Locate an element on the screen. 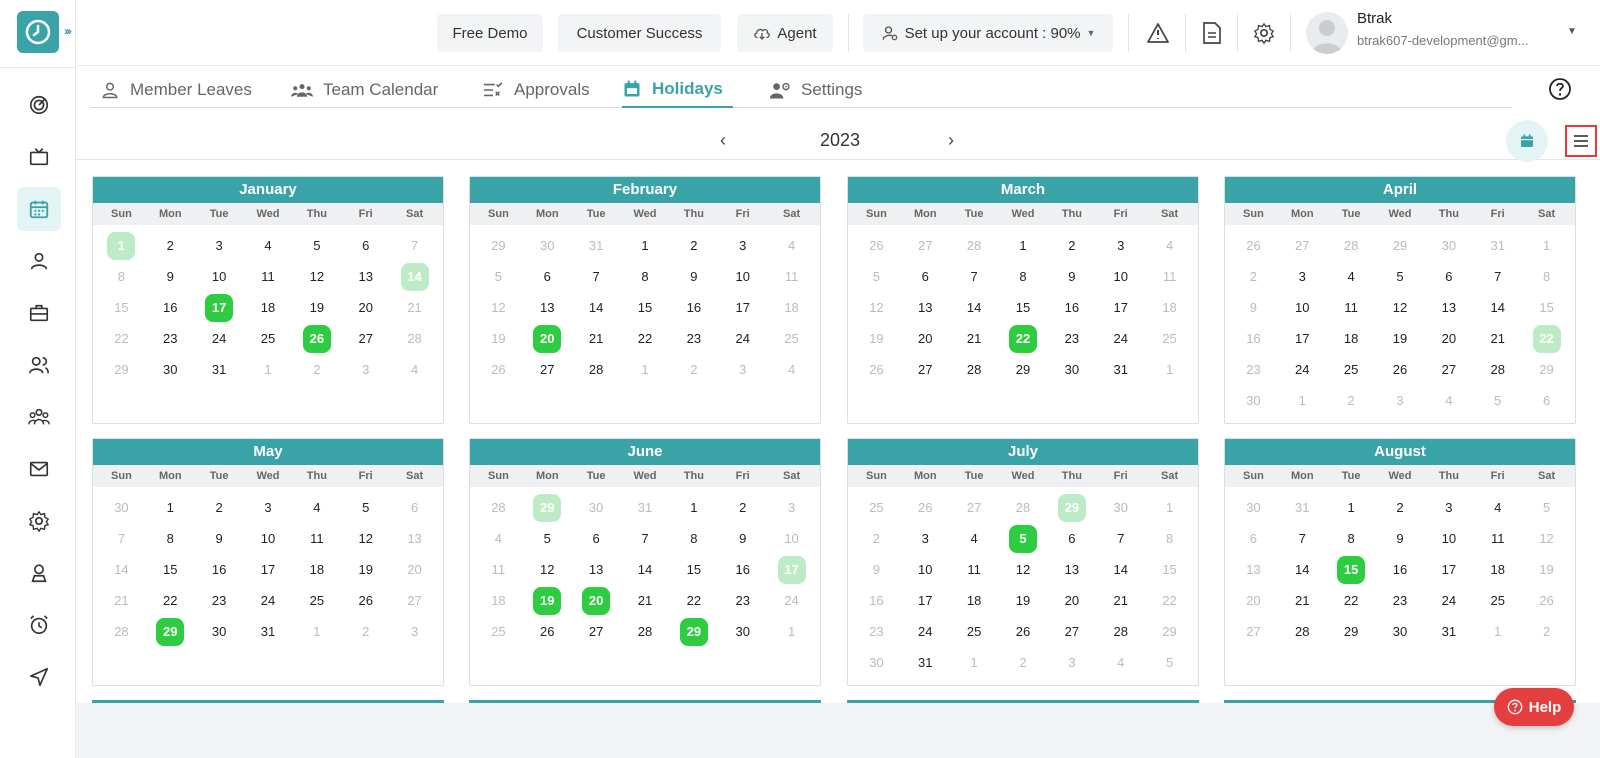 The height and width of the screenshot is (758, 1600). sidebar-item-tv is located at coordinates (39, 157).